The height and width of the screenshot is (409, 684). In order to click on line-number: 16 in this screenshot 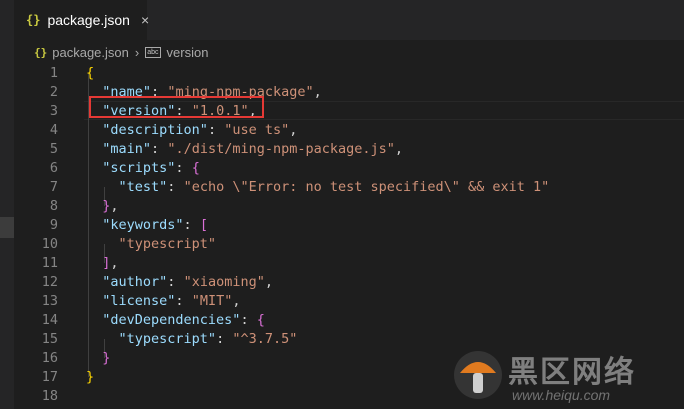, I will do `click(49, 358)`.